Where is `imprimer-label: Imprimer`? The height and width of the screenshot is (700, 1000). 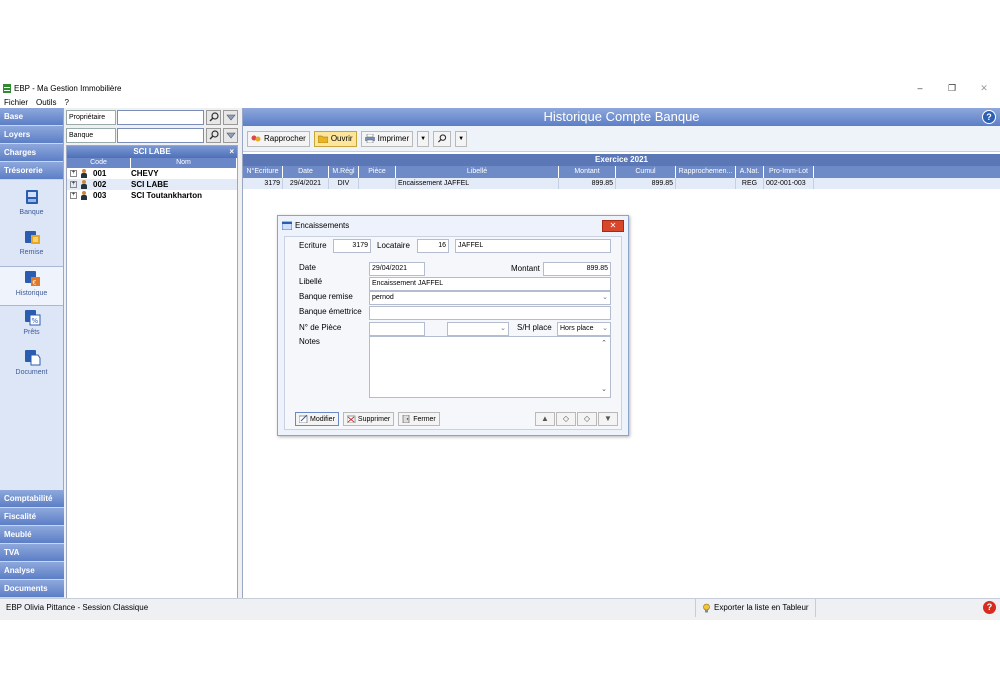
imprimer-label: Imprimer is located at coordinates (393, 138).